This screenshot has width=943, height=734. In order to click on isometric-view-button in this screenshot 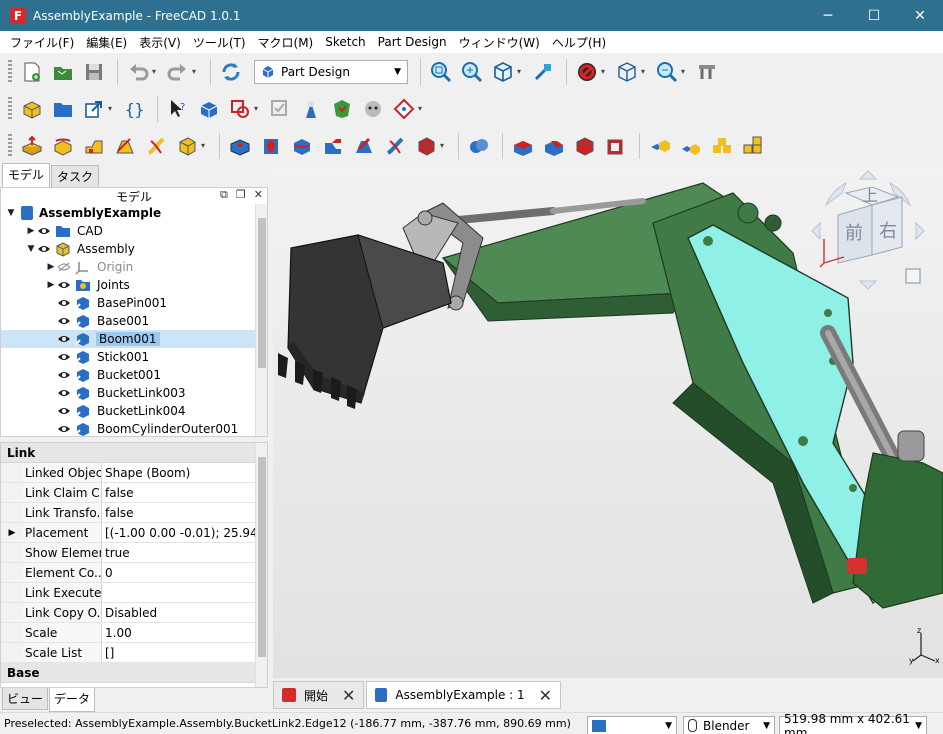, I will do `click(503, 72)`.